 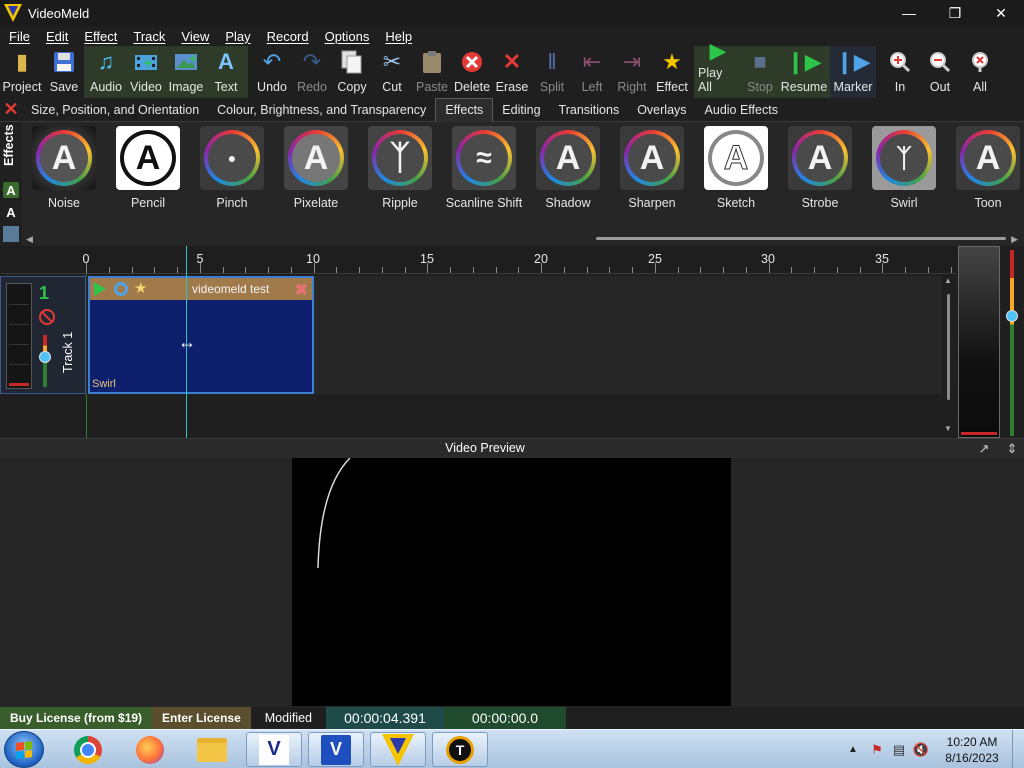 I want to click on paste-button: Paste, so click(x=432, y=73).